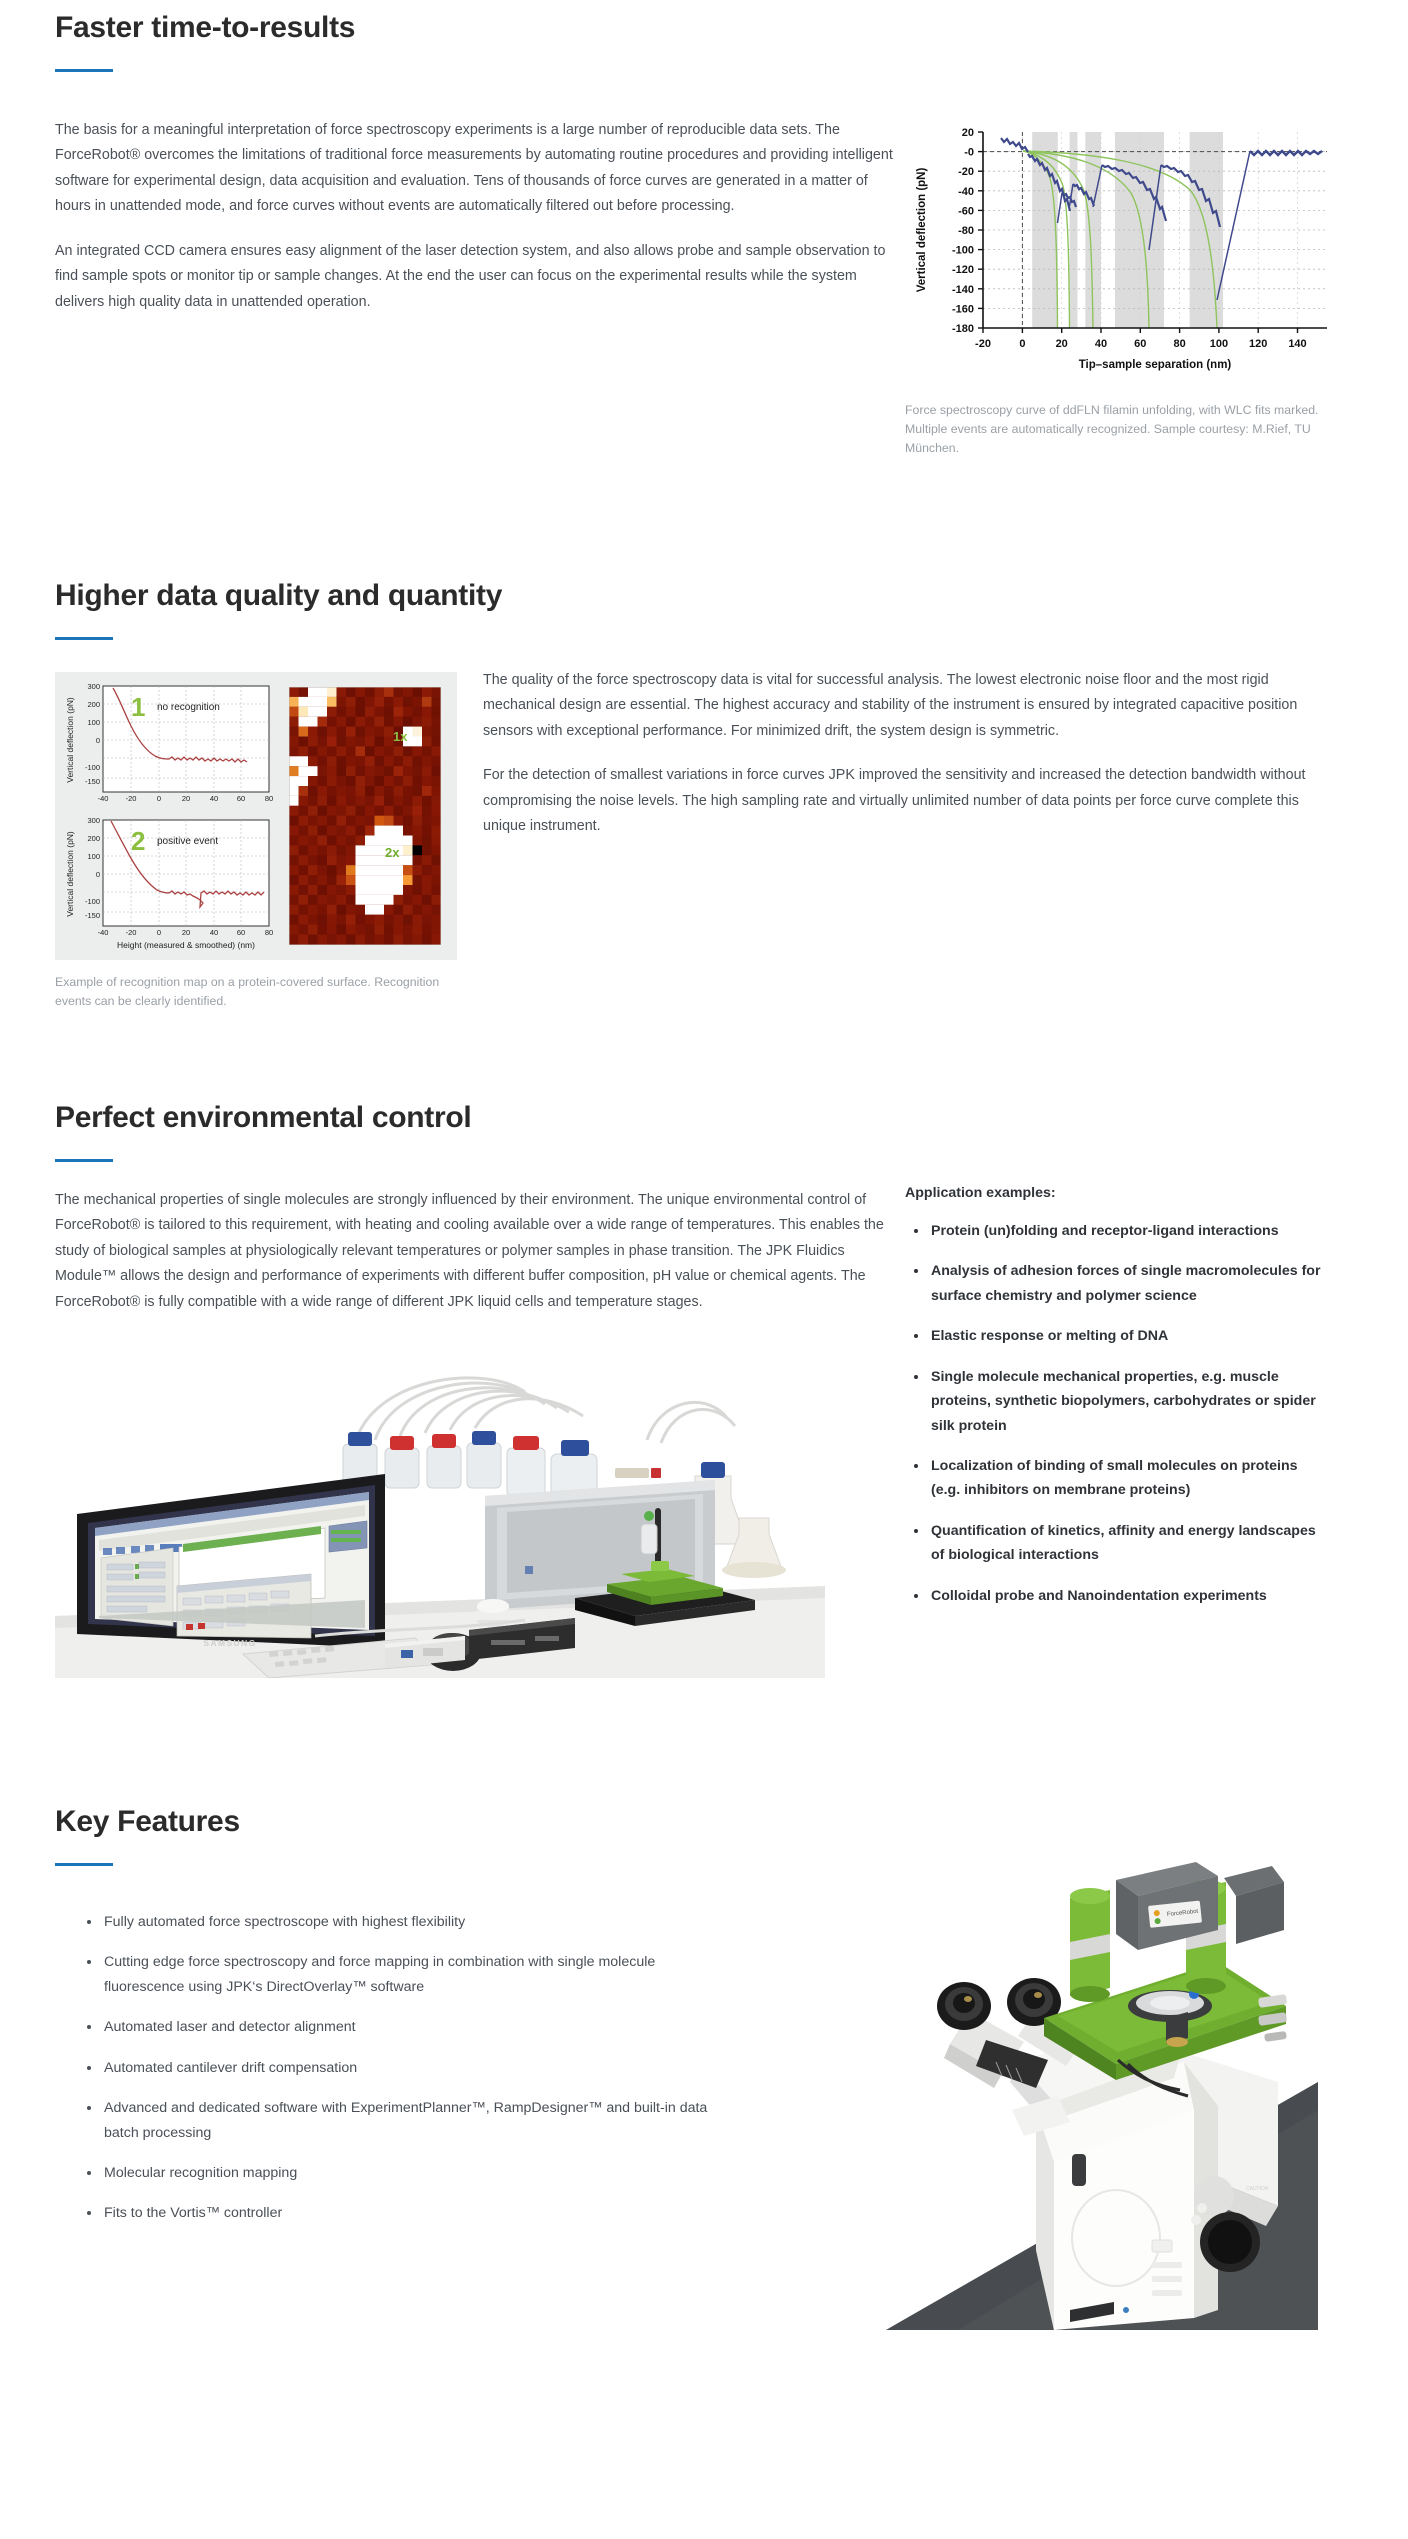 The height and width of the screenshot is (2539, 1408). Describe the element at coordinates (279, 595) in the screenshot. I see `page-title: Higher data quality and quantity` at that location.